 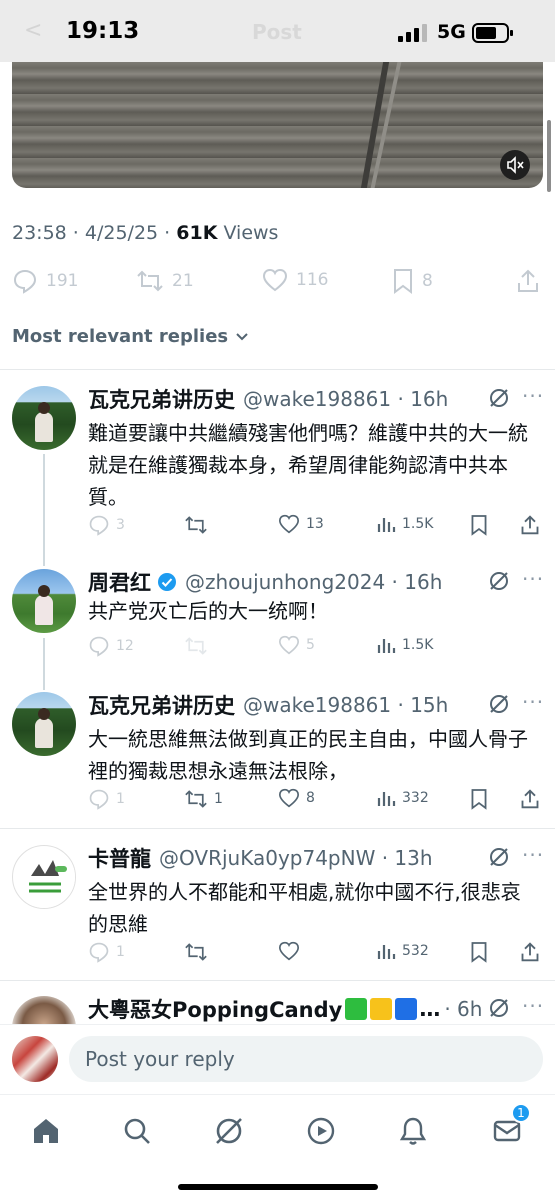 I want to click on reply-button: 191, so click(x=45, y=281).